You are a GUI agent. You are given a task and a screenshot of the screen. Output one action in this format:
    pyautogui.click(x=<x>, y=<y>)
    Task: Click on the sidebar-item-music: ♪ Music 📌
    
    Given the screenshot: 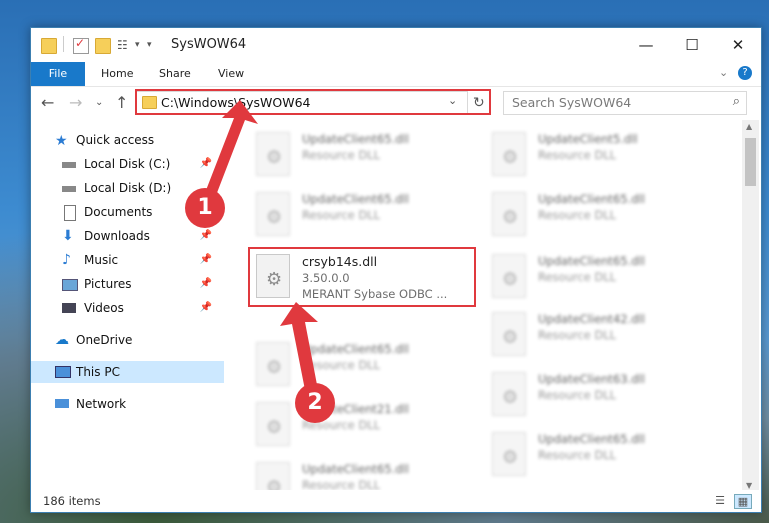 What is the action you would take?
    pyautogui.click(x=127, y=260)
    